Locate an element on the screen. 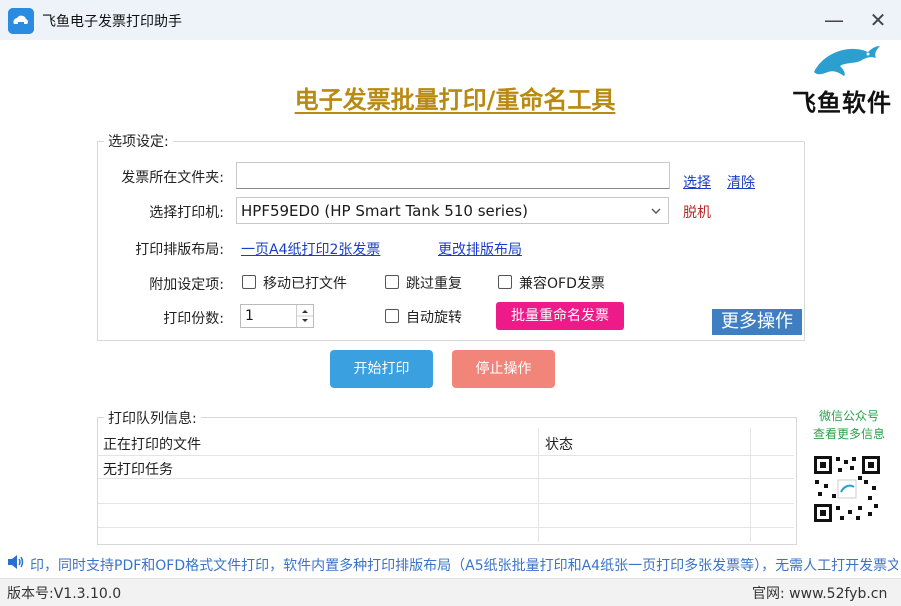 The height and width of the screenshot is (606, 901). table-row-file: 无打印任务 is located at coordinates (138, 470).